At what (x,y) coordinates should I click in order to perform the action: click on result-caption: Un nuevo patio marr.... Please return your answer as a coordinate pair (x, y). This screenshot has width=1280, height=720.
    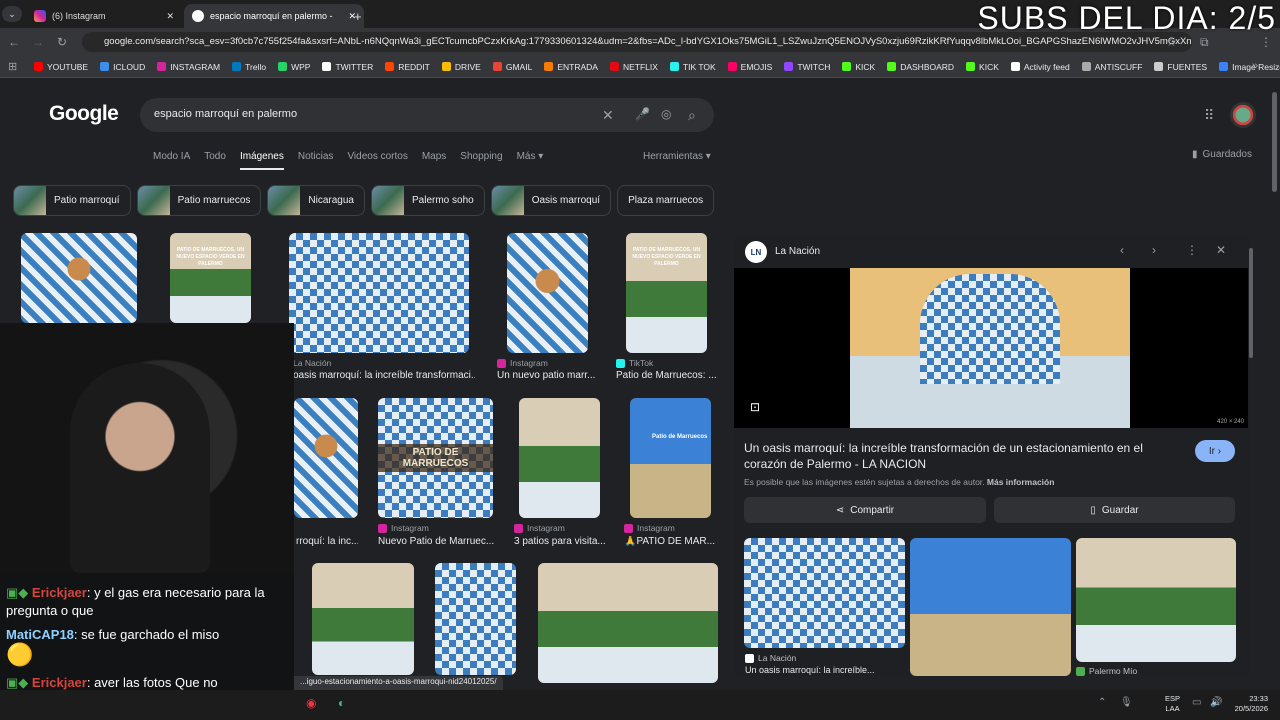
    Looking at the image, I should click on (549, 375).